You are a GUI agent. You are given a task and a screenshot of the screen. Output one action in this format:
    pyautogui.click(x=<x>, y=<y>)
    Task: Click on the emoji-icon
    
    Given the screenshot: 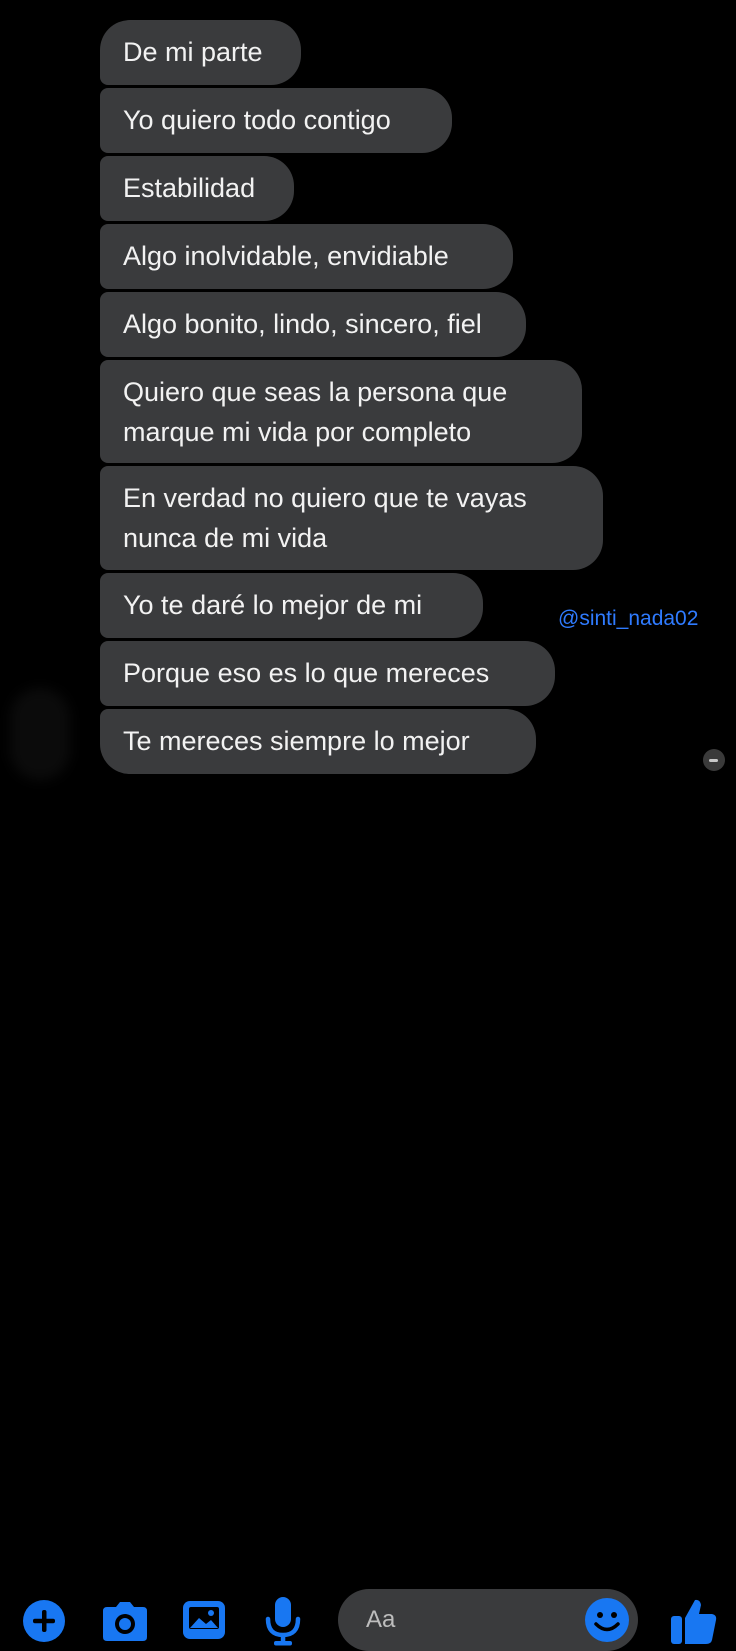 What is the action you would take?
    pyautogui.click(x=607, y=1620)
    